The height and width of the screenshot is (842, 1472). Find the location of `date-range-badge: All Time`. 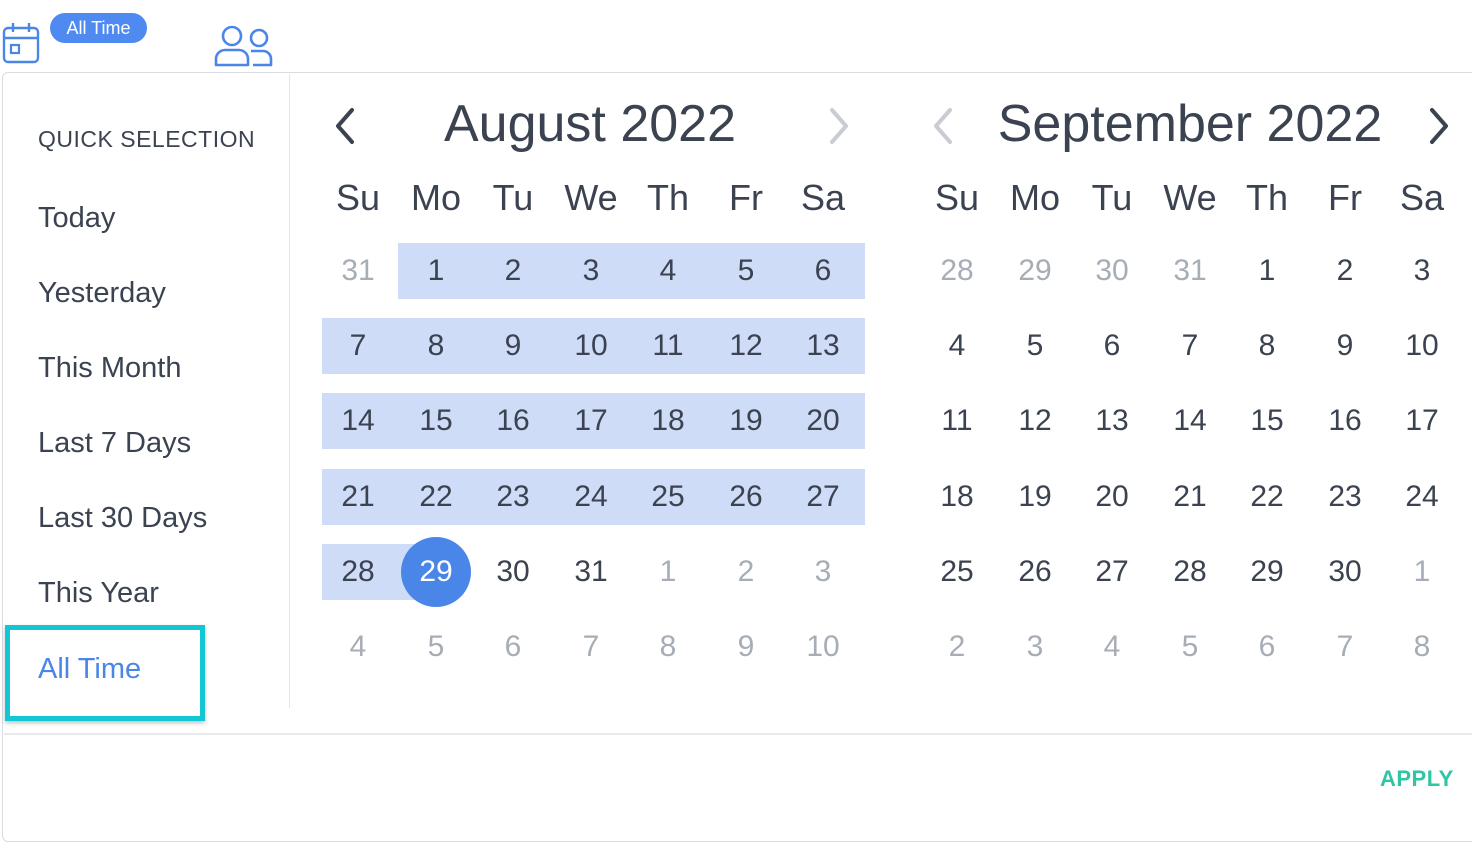

date-range-badge: All Time is located at coordinates (98, 28).